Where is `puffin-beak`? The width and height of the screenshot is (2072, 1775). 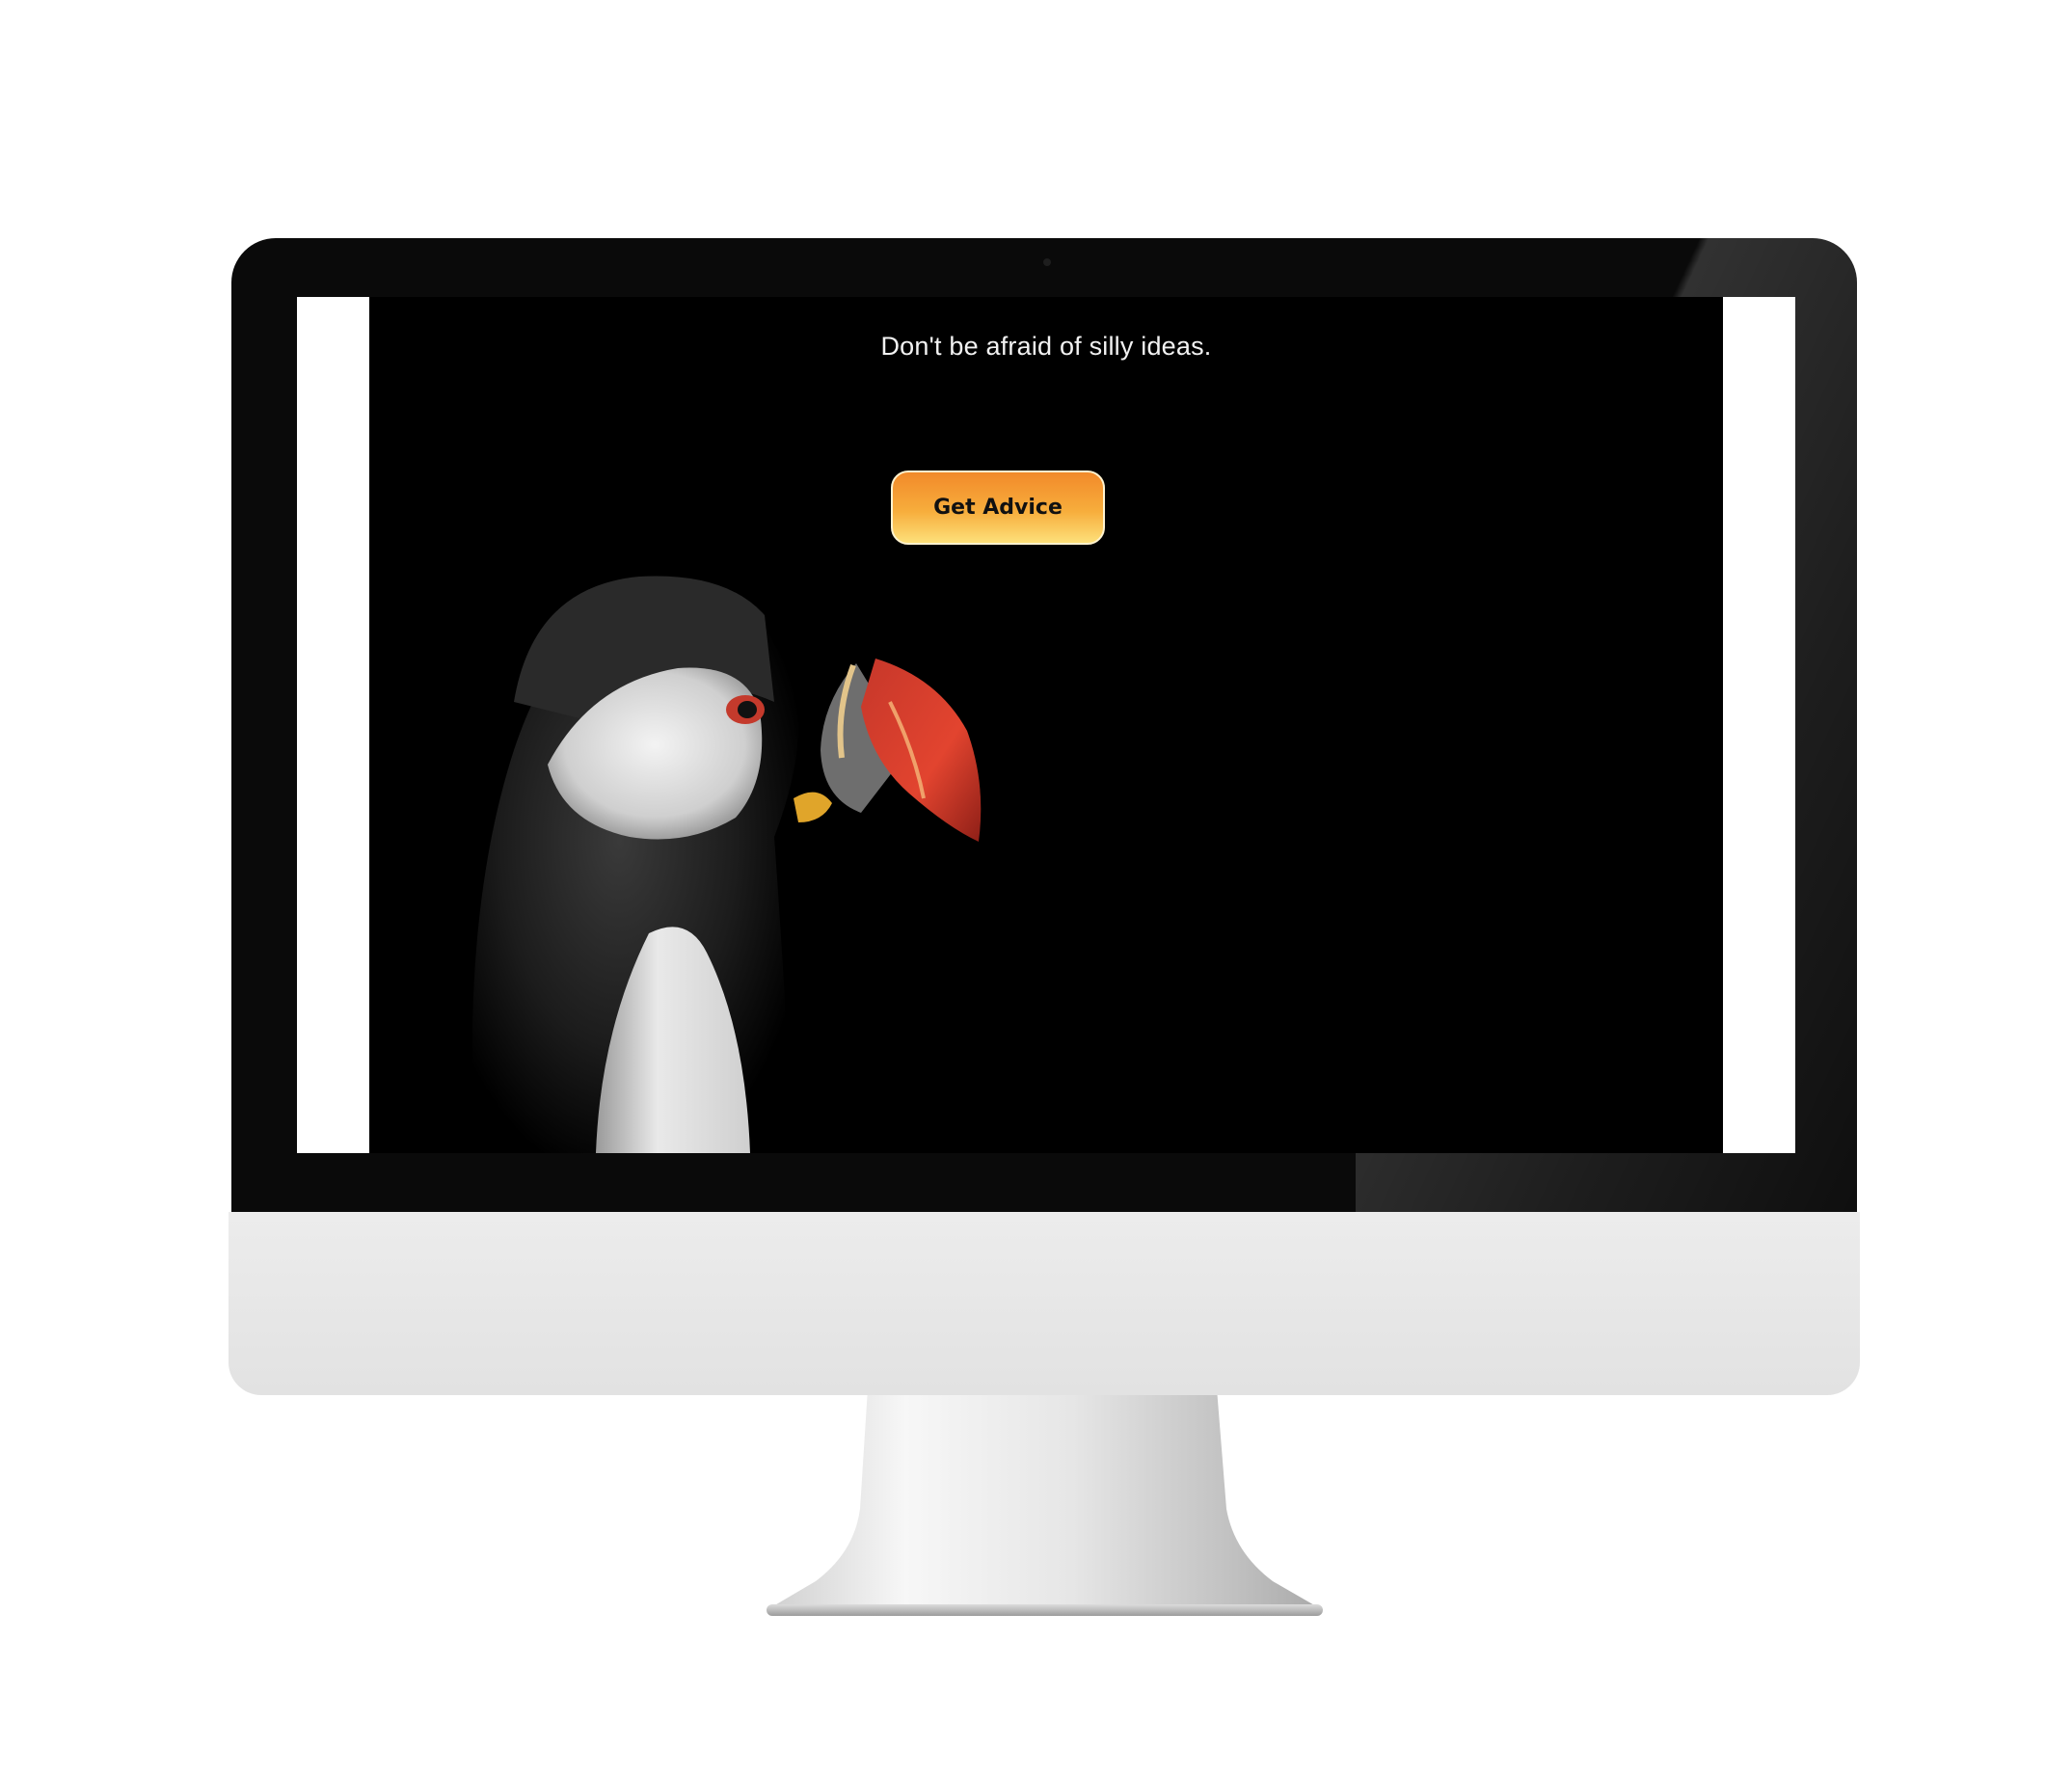 puffin-beak is located at coordinates (921, 750).